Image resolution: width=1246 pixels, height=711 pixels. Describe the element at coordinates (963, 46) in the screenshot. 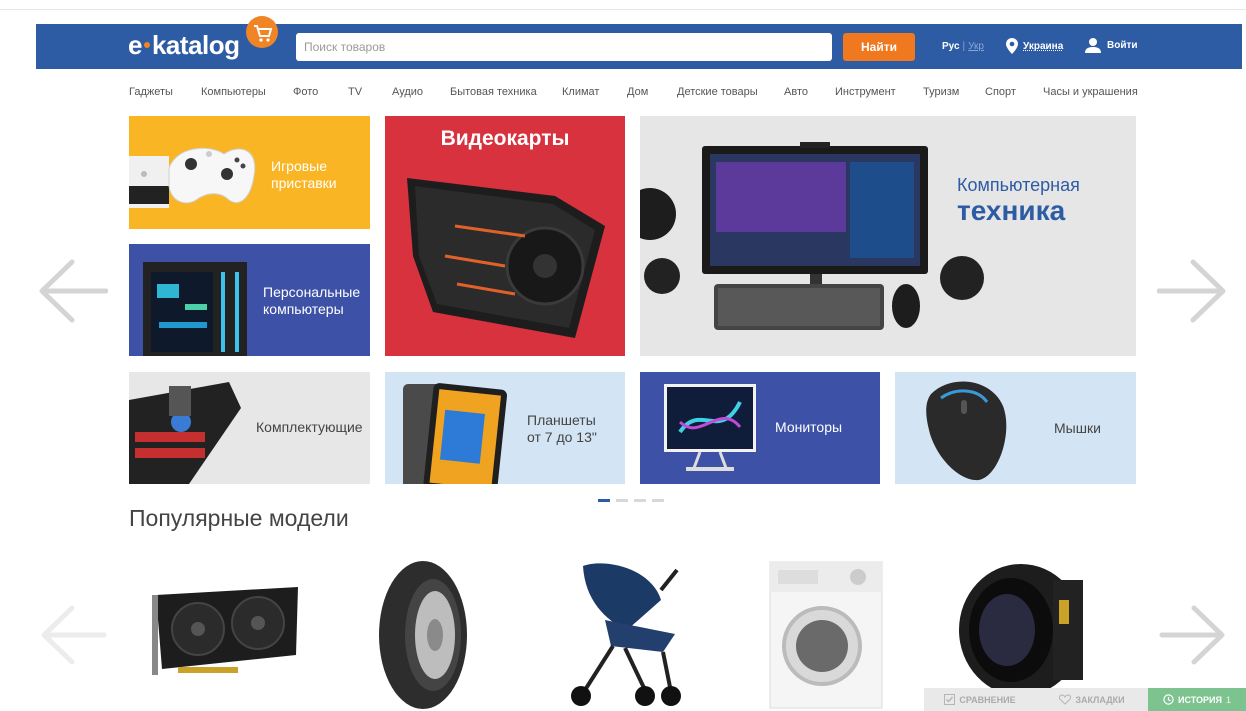

I see `language-switcher: Рус | Укр` at that location.